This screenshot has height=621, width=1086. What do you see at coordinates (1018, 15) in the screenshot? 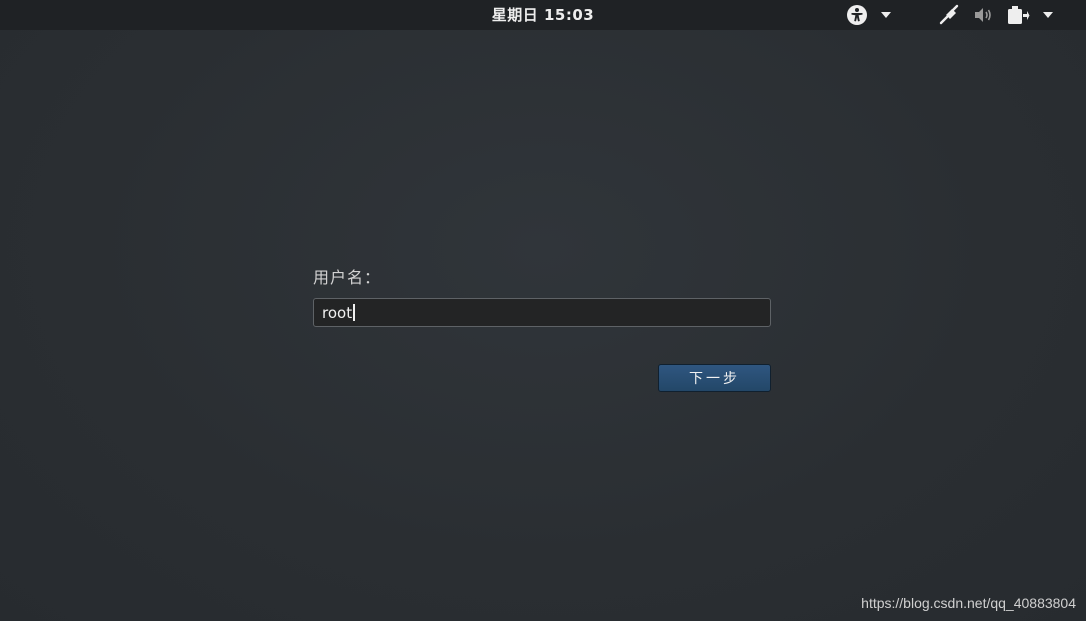
I see `battery-icon` at bounding box center [1018, 15].